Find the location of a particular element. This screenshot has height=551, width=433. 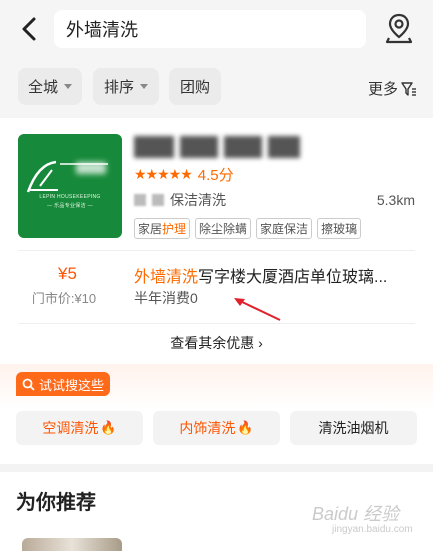

deal-original-price: 门市价:¥10 is located at coordinates (64, 298).